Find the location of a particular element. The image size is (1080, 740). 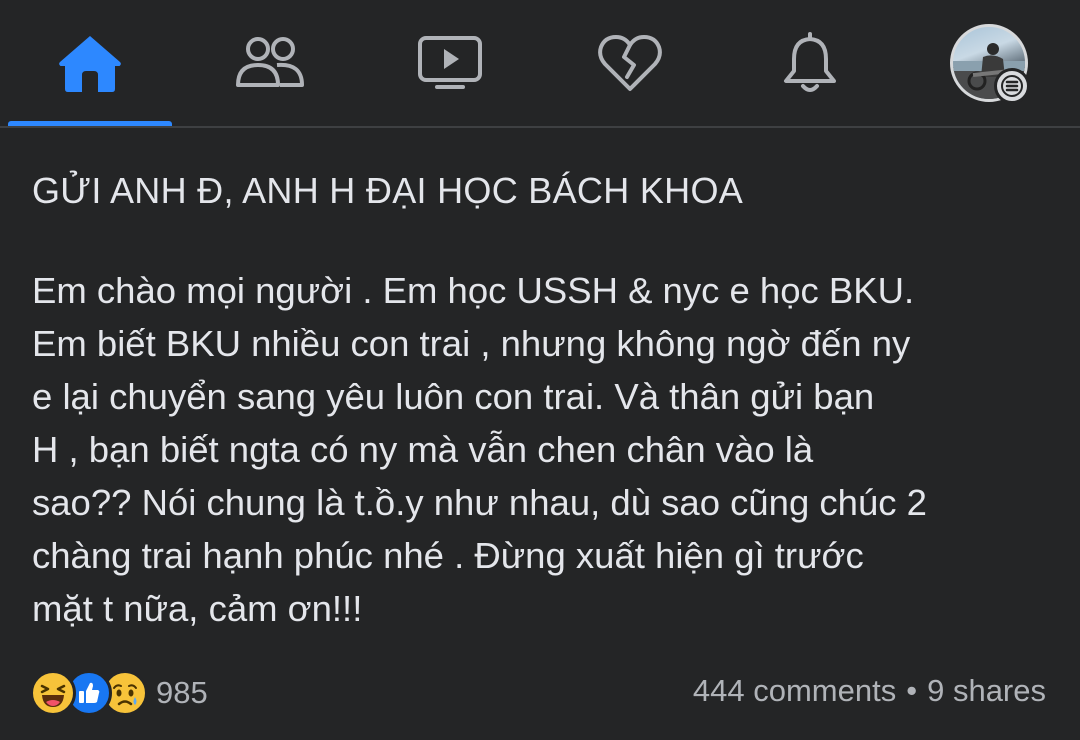

shares-count-link: 9 shares is located at coordinates (986, 690).